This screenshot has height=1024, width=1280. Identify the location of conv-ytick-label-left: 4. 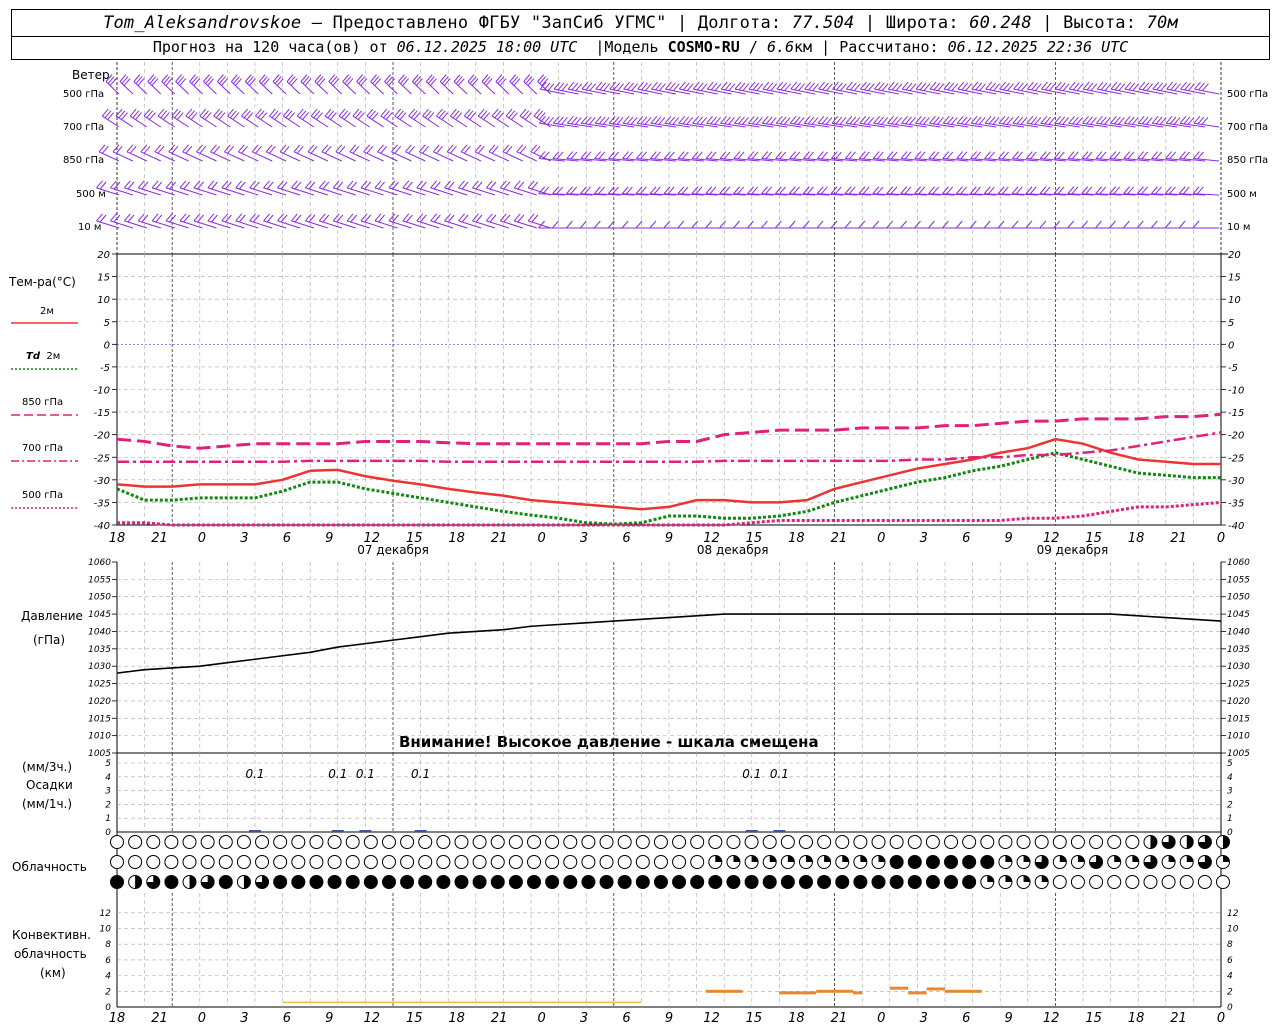
(108, 977).